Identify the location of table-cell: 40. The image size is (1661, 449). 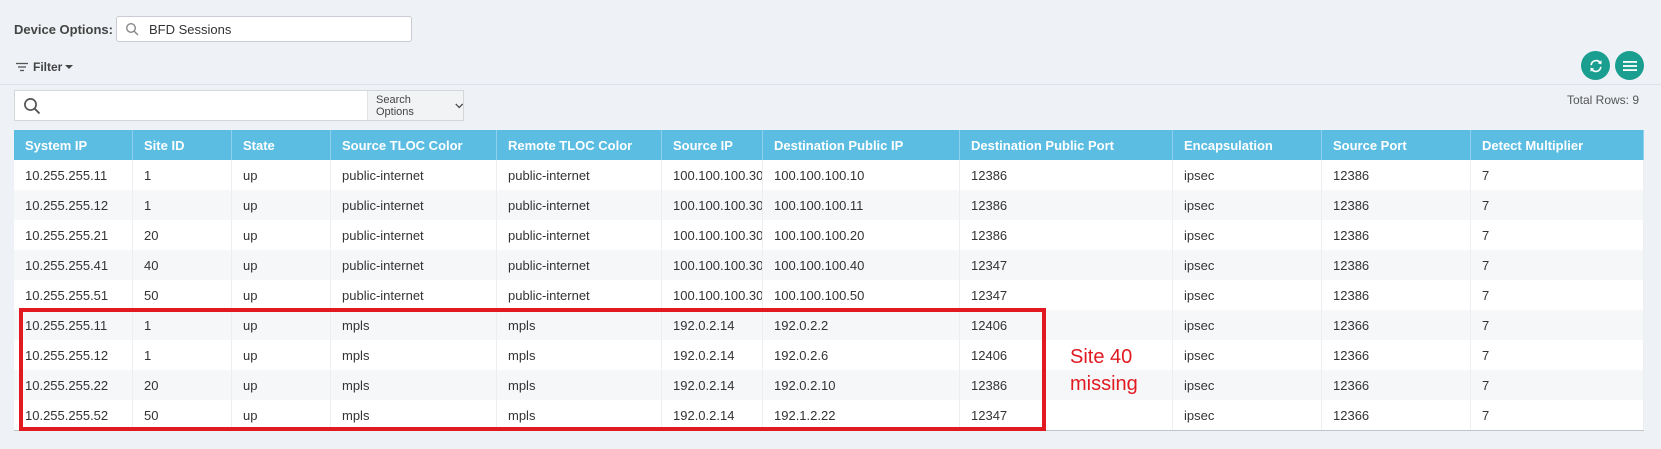
(182, 265).